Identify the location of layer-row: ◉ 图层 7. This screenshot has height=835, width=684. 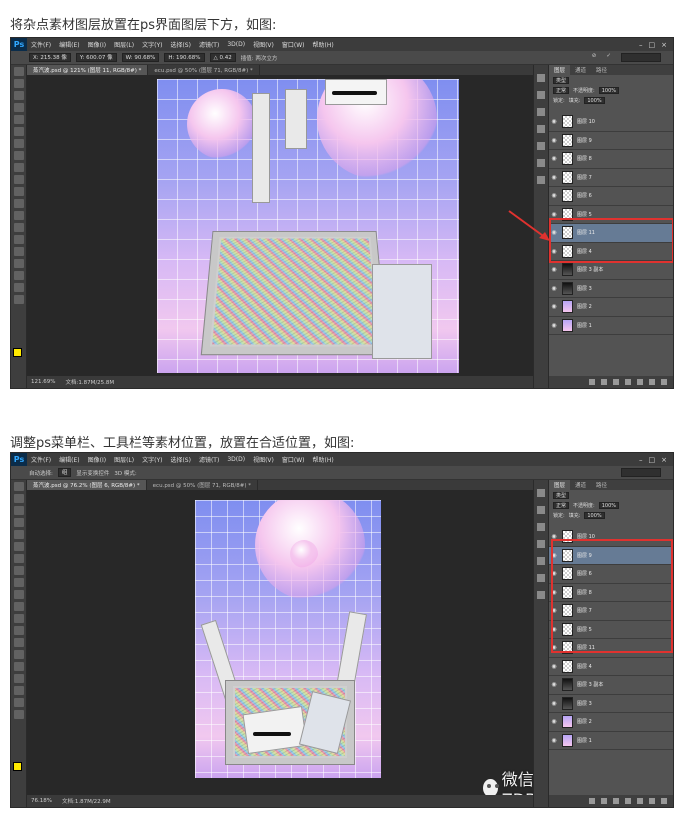
(611, 178).